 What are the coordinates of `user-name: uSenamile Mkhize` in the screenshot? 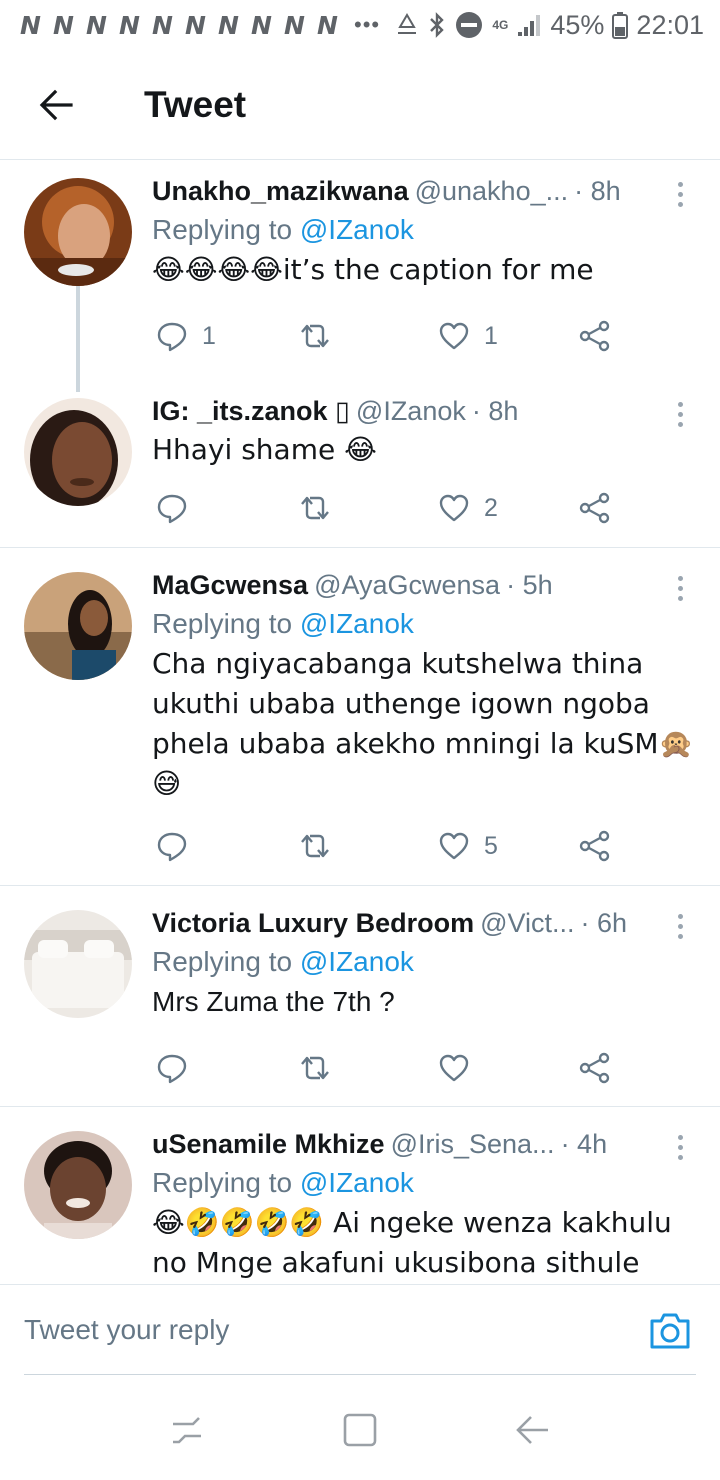 It's located at (268, 1144).